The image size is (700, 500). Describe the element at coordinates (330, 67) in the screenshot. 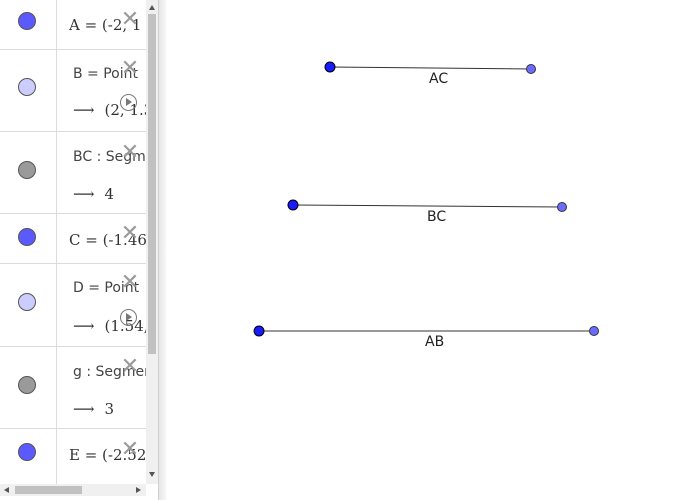

I see `point-a` at that location.